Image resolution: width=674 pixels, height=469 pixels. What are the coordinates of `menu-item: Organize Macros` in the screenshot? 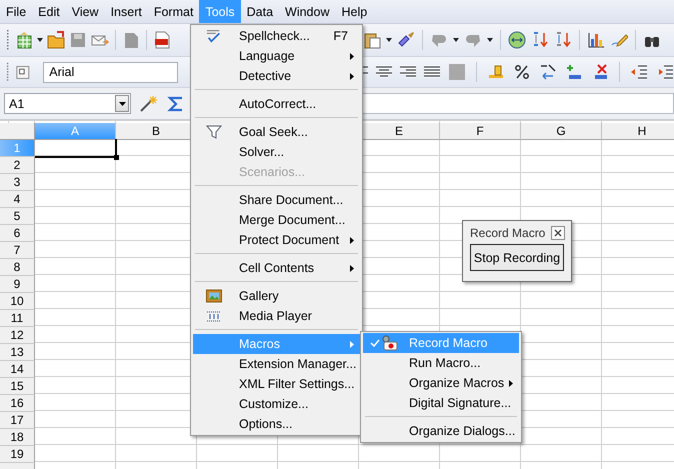 It's located at (441, 383).